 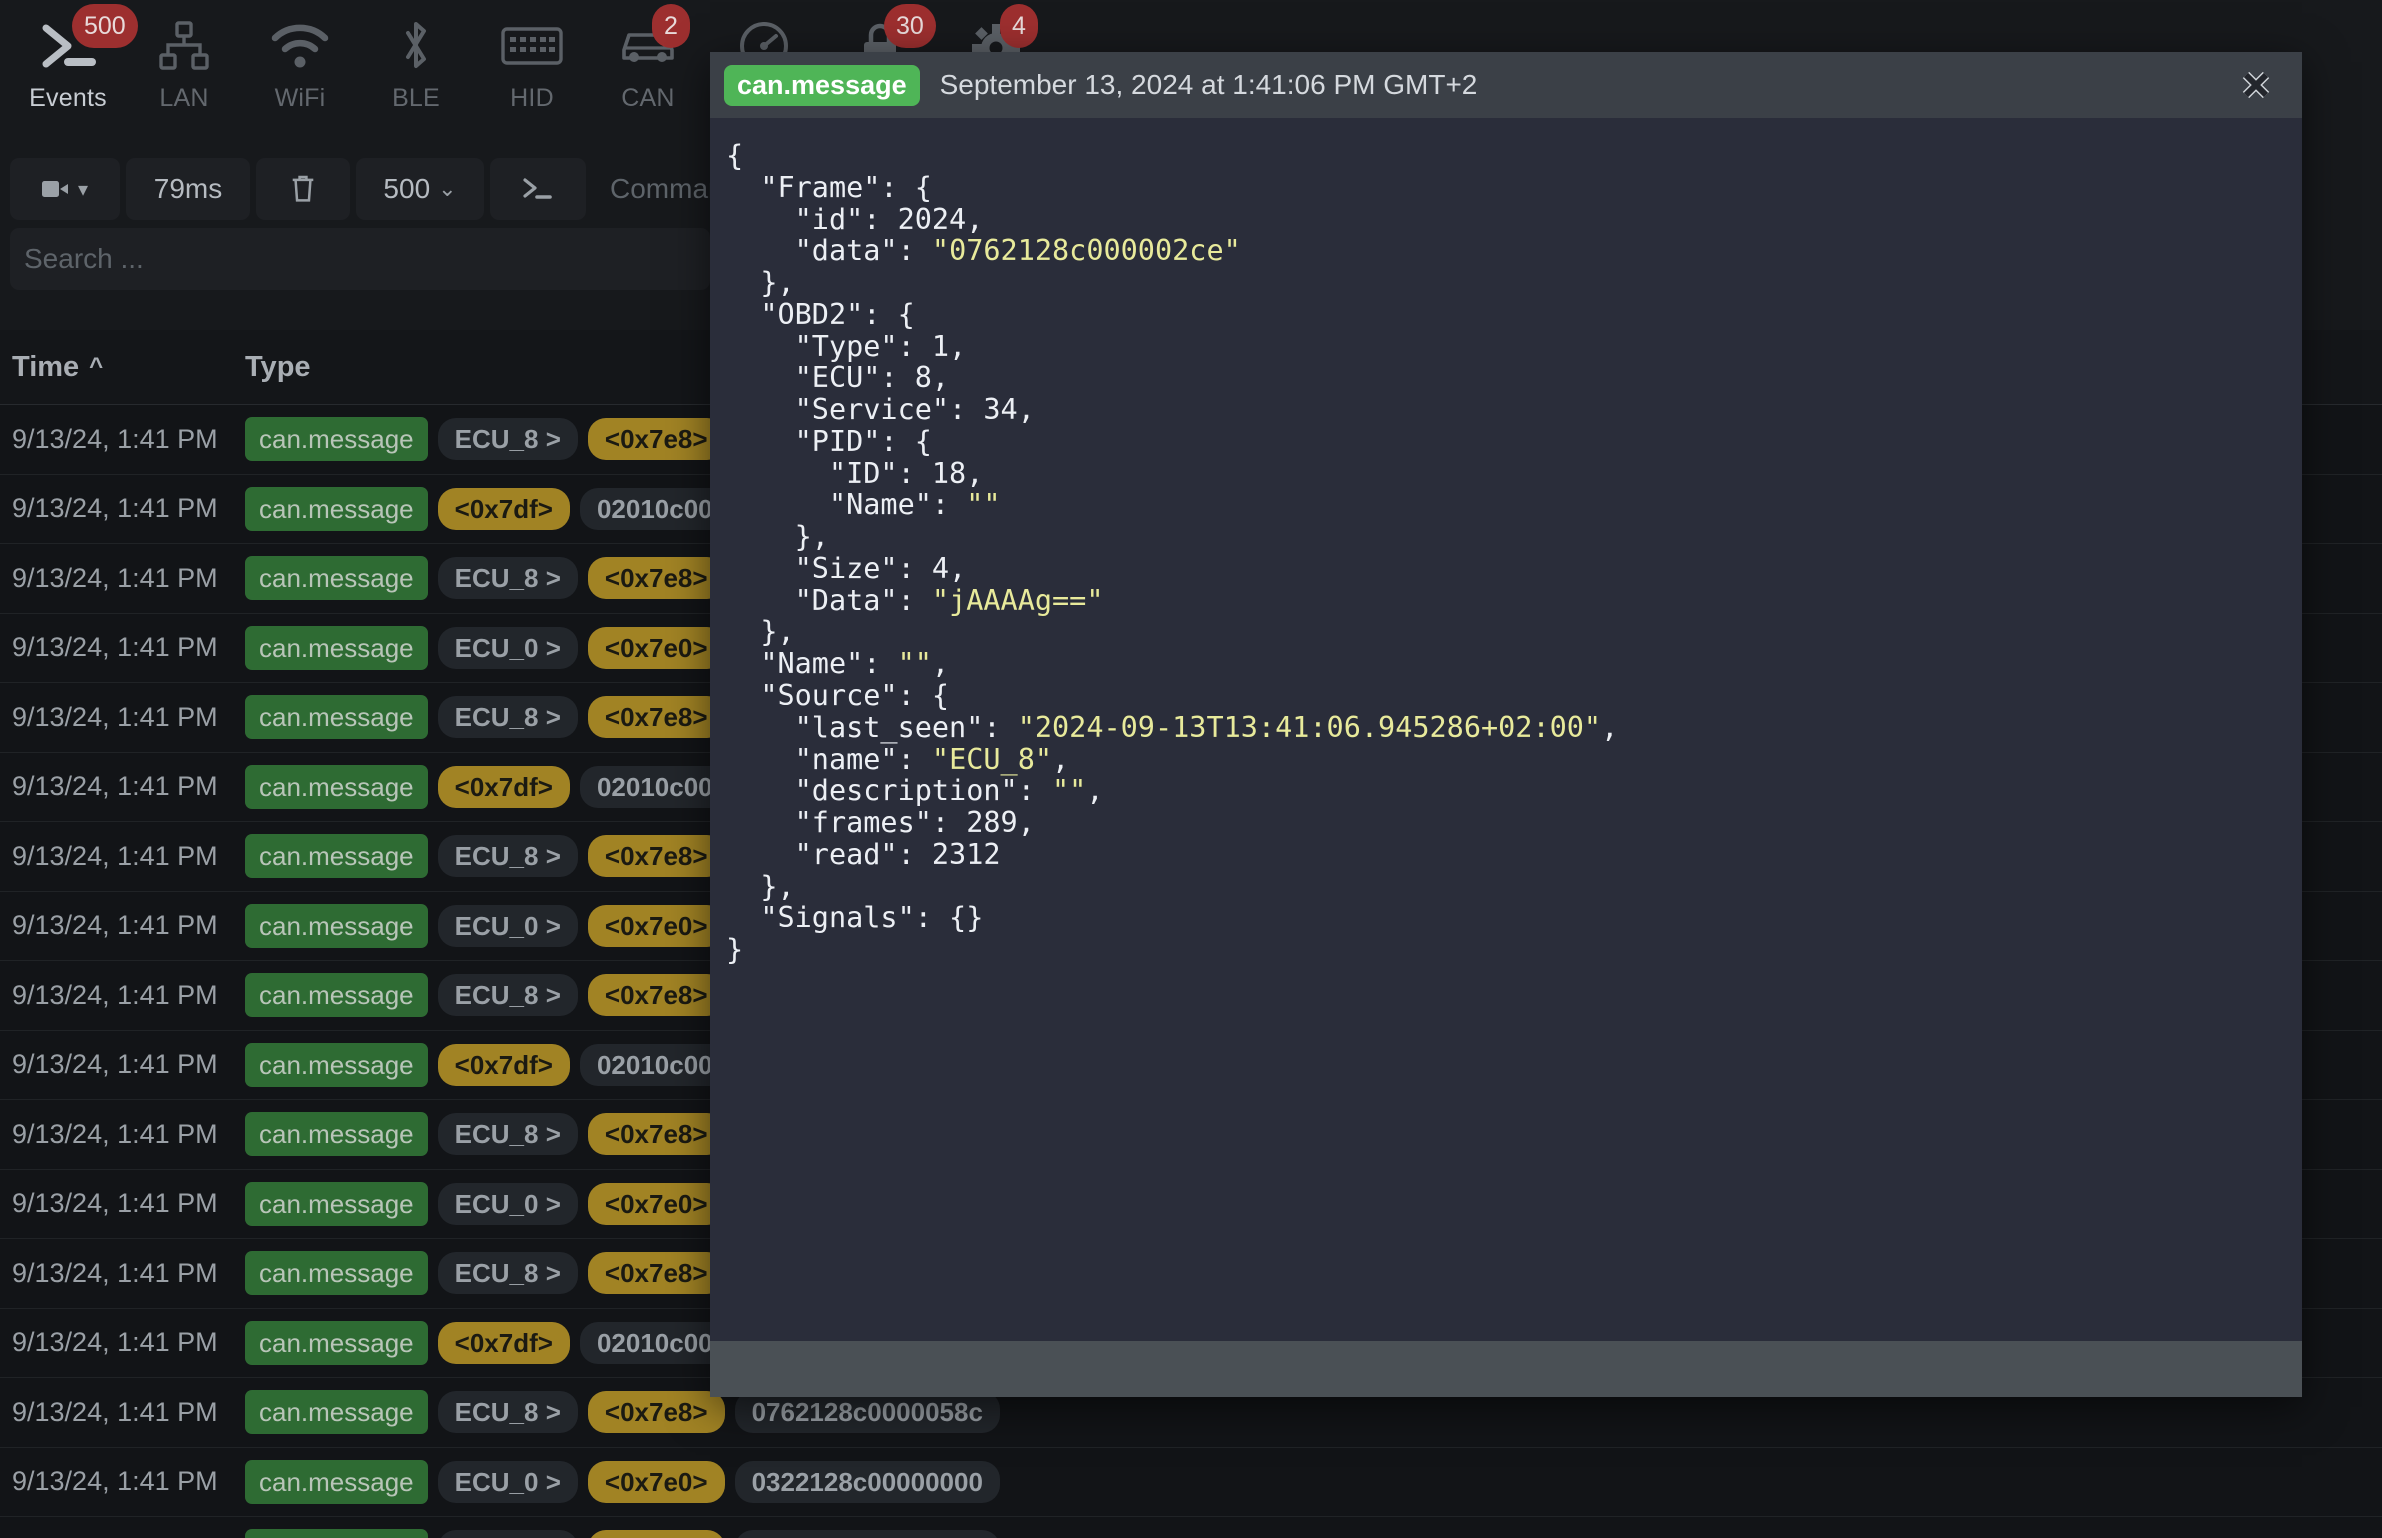 What do you see at coordinates (300, 98) in the screenshot?
I see `nav-item-label: WiFi` at bounding box center [300, 98].